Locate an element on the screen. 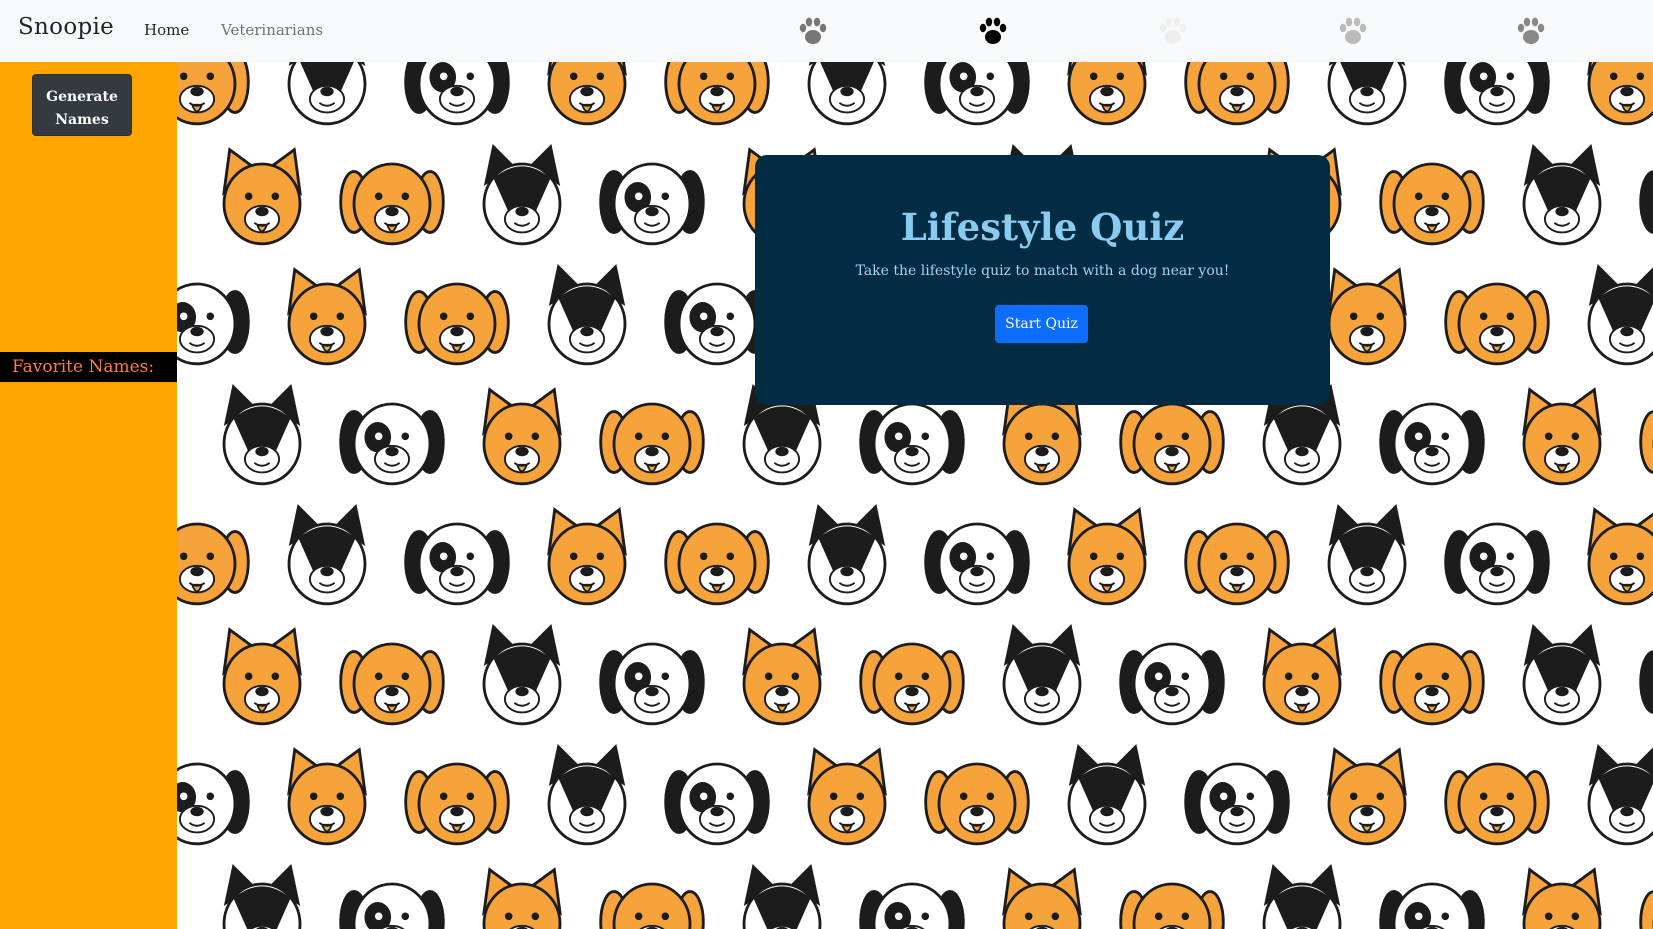  generate-names-button: Generate Names is located at coordinates (82, 105).